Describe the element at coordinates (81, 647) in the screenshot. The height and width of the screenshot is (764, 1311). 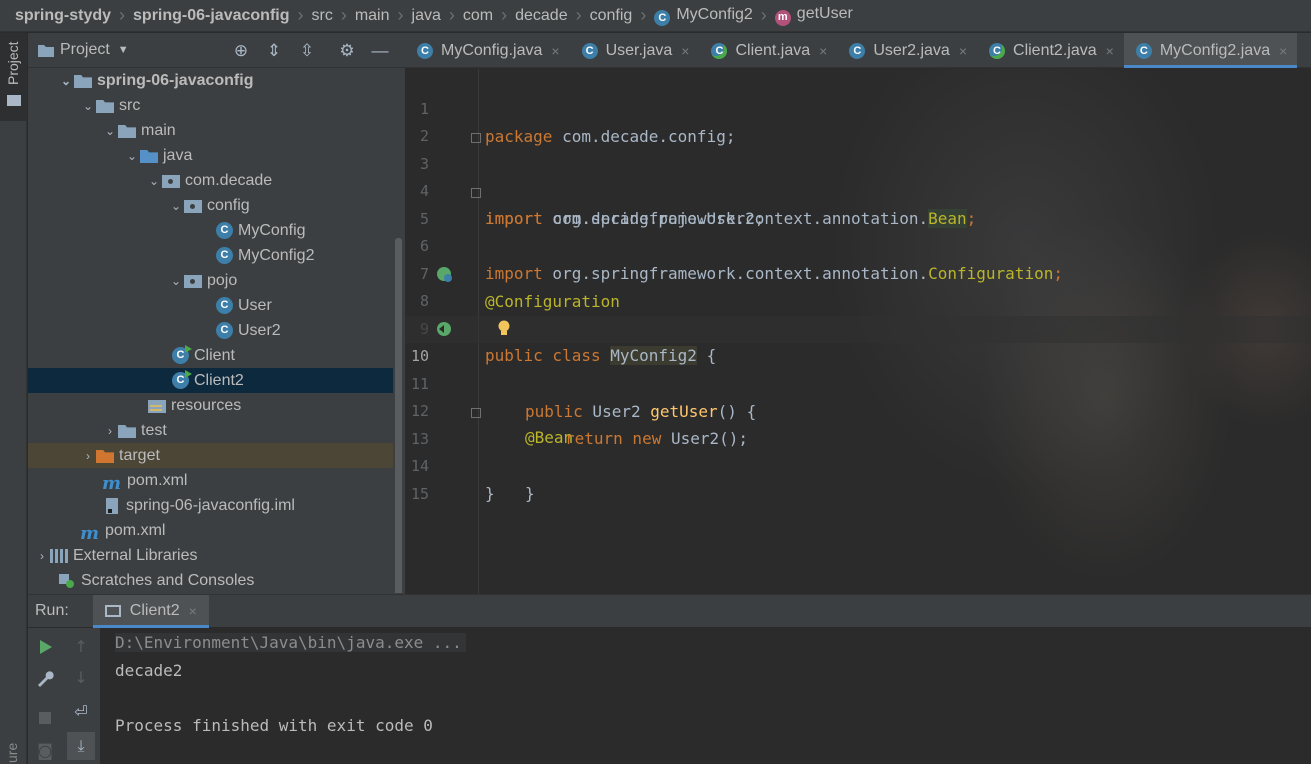
I see `arrow-up-icon: ↑` at that location.